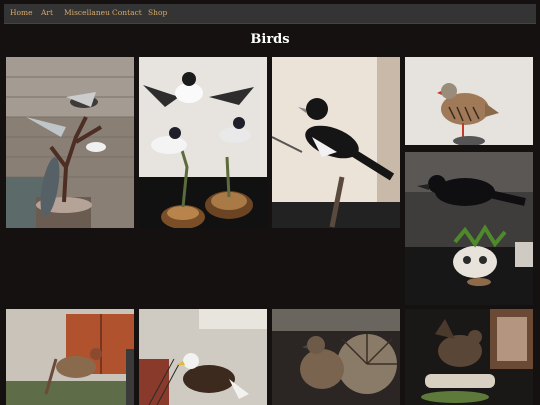 The width and height of the screenshot is (540, 405). I want to click on nav-art: Art, so click(47, 12).